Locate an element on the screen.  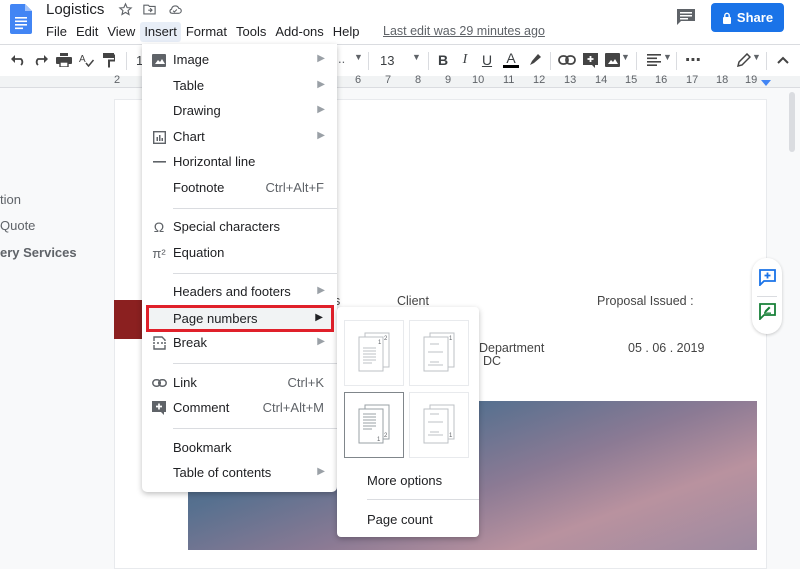
highlight-color-icon is located at coordinates (535, 60).